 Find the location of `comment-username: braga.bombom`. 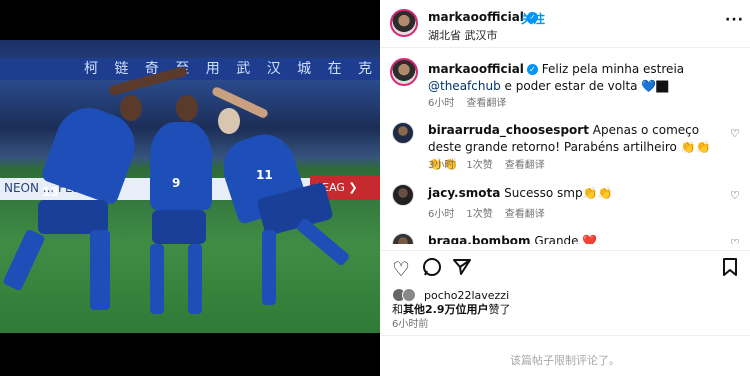

comment-username: braga.bombom is located at coordinates (479, 239).